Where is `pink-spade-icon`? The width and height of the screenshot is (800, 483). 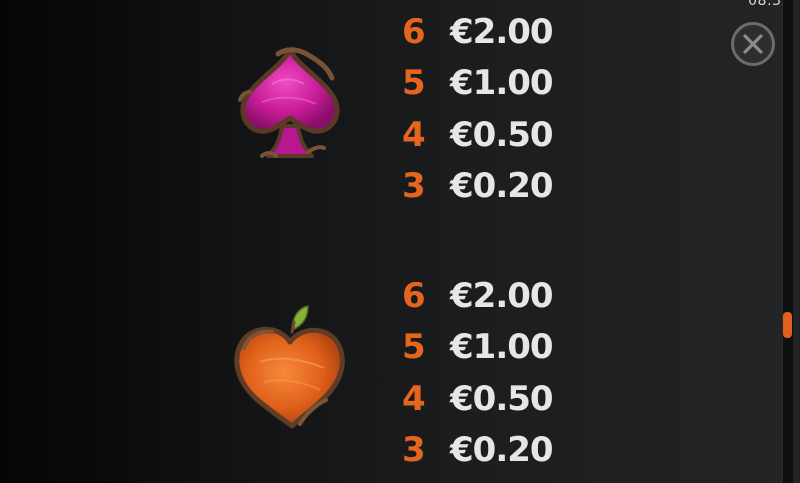 pink-spade-icon is located at coordinates (290, 106).